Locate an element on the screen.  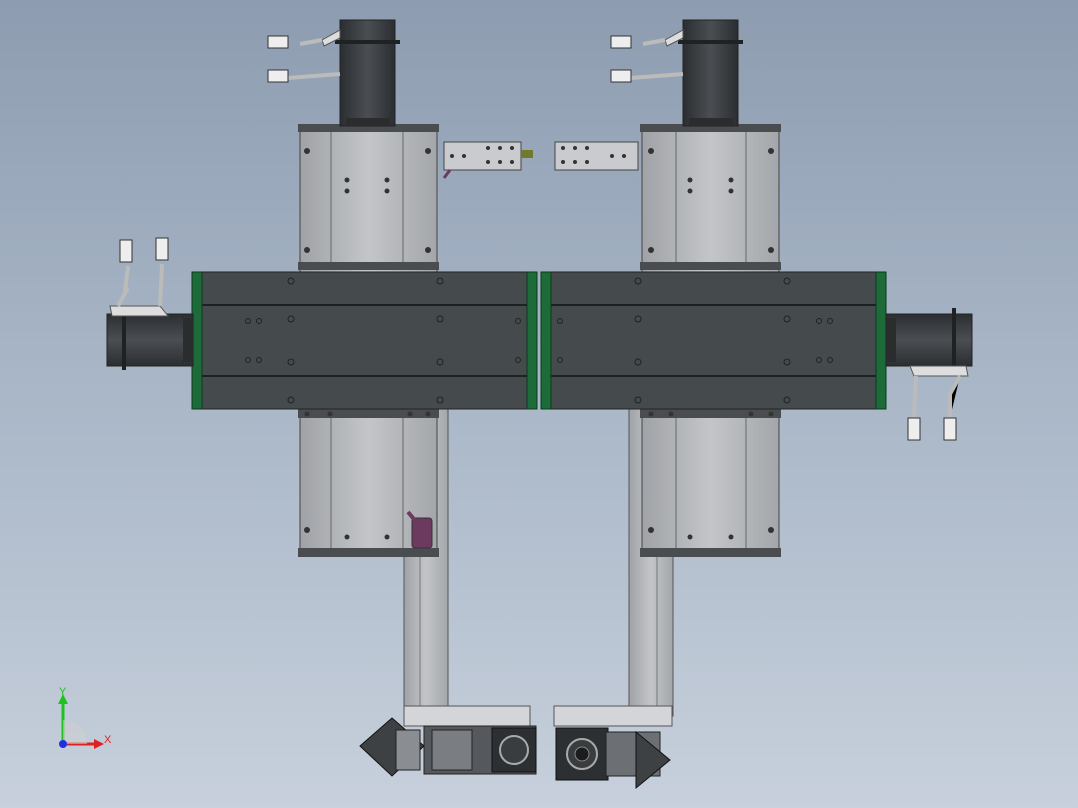
z-axis-dot is located at coordinates (63, 744).